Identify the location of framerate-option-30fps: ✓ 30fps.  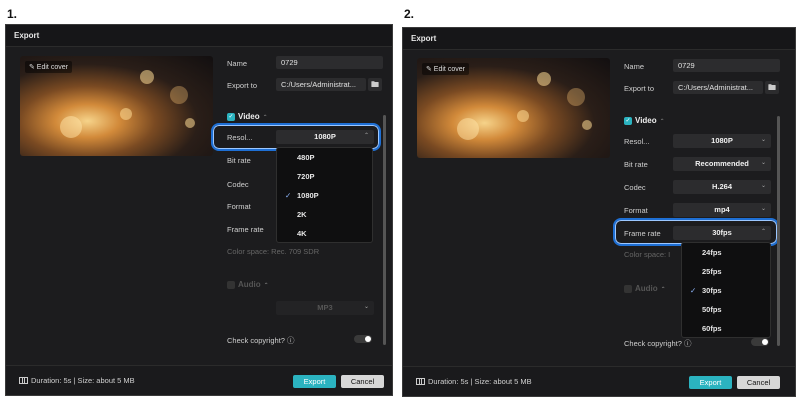
(726, 290).